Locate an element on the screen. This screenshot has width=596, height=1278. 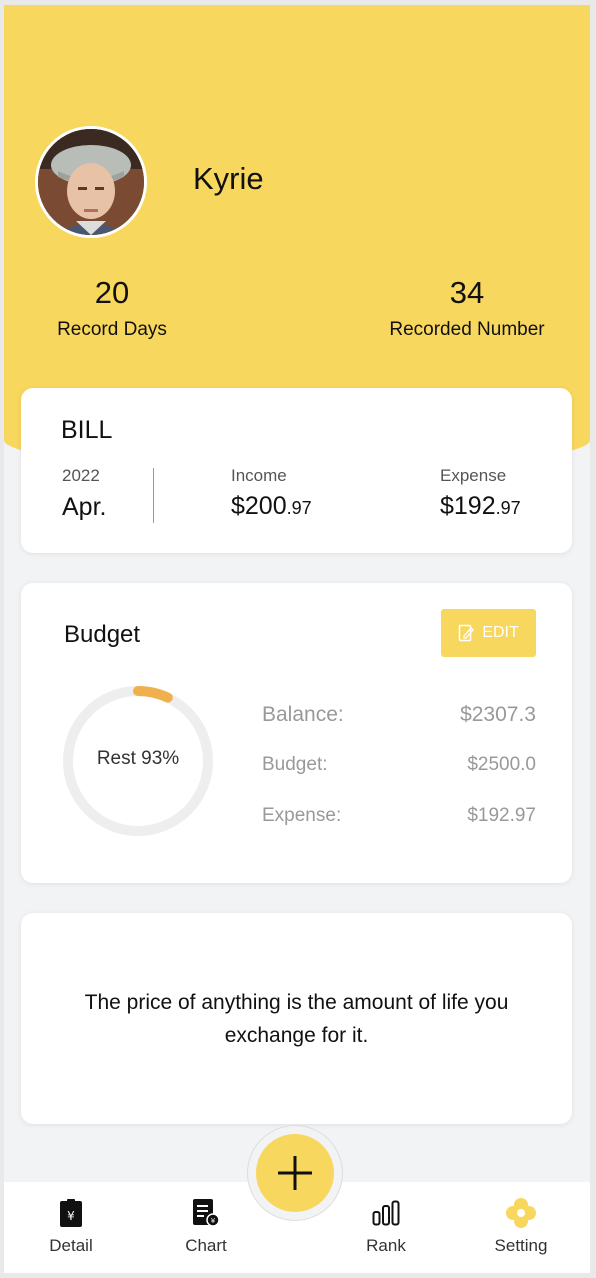
edit-button: EDIT is located at coordinates (488, 633).